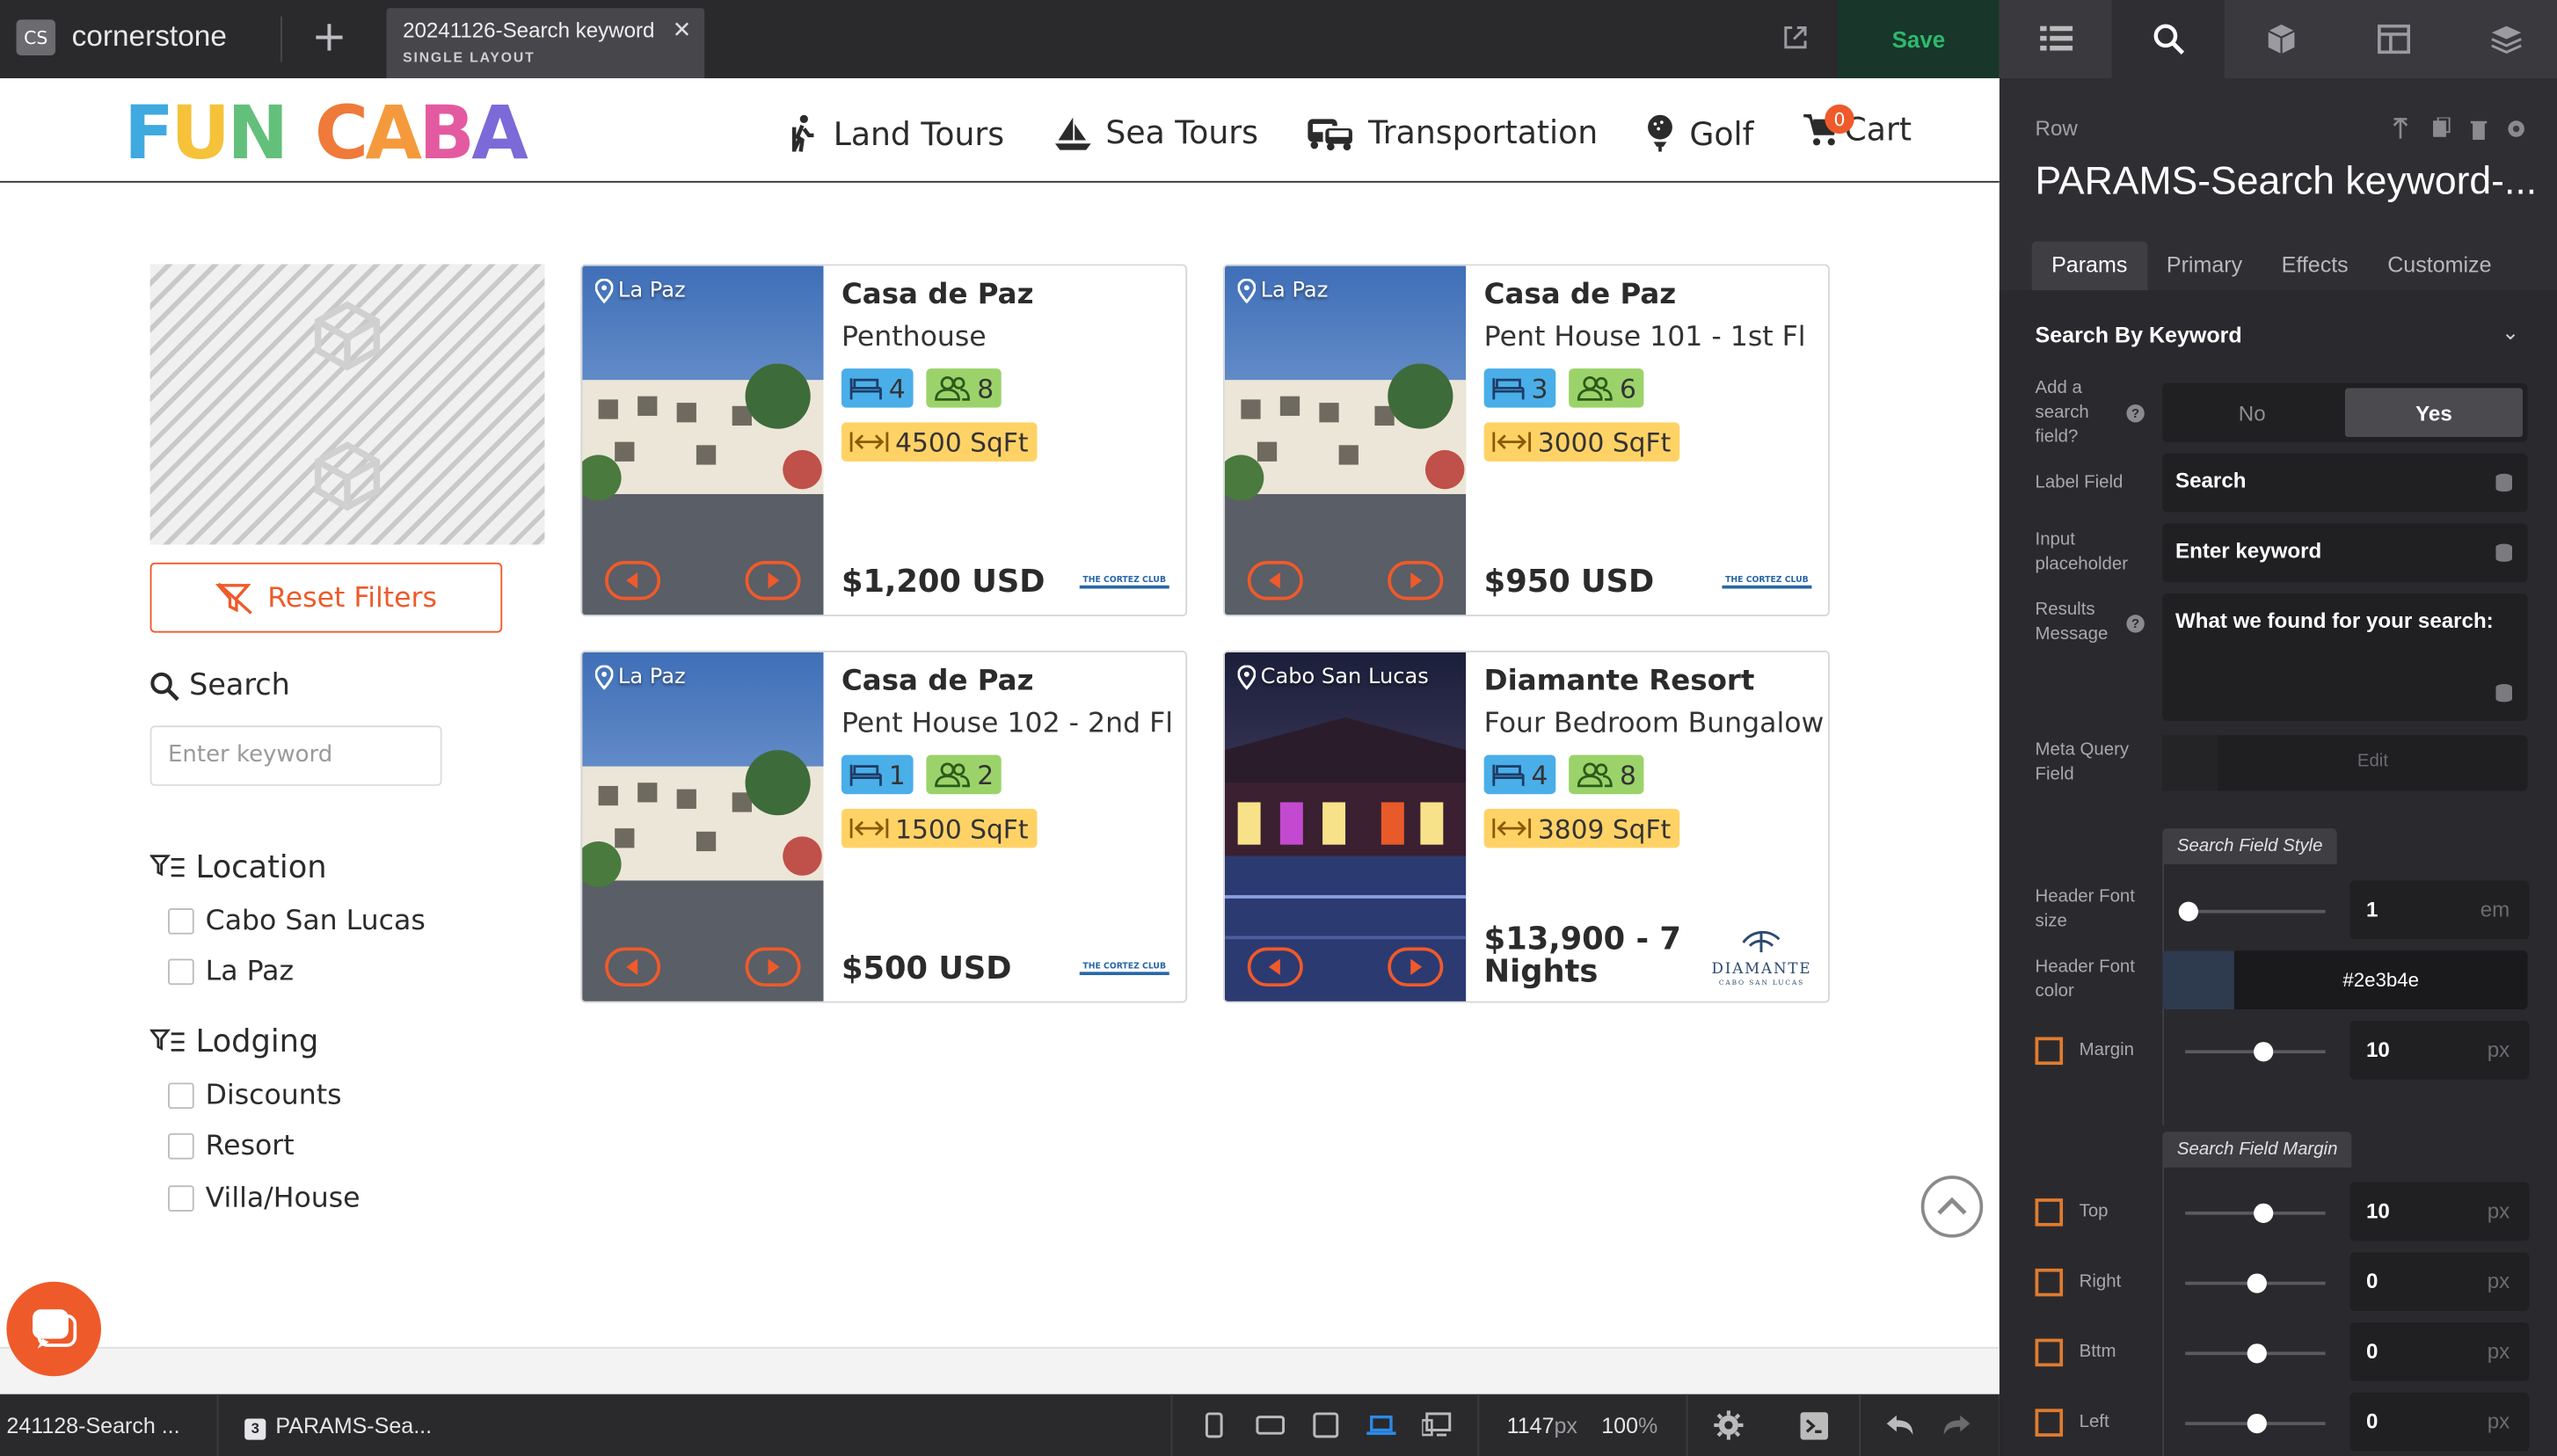 The height and width of the screenshot is (1456, 2557). Describe the element at coordinates (2440, 1351) in the screenshot. I see `margin-bottom-input: 0 px` at that location.